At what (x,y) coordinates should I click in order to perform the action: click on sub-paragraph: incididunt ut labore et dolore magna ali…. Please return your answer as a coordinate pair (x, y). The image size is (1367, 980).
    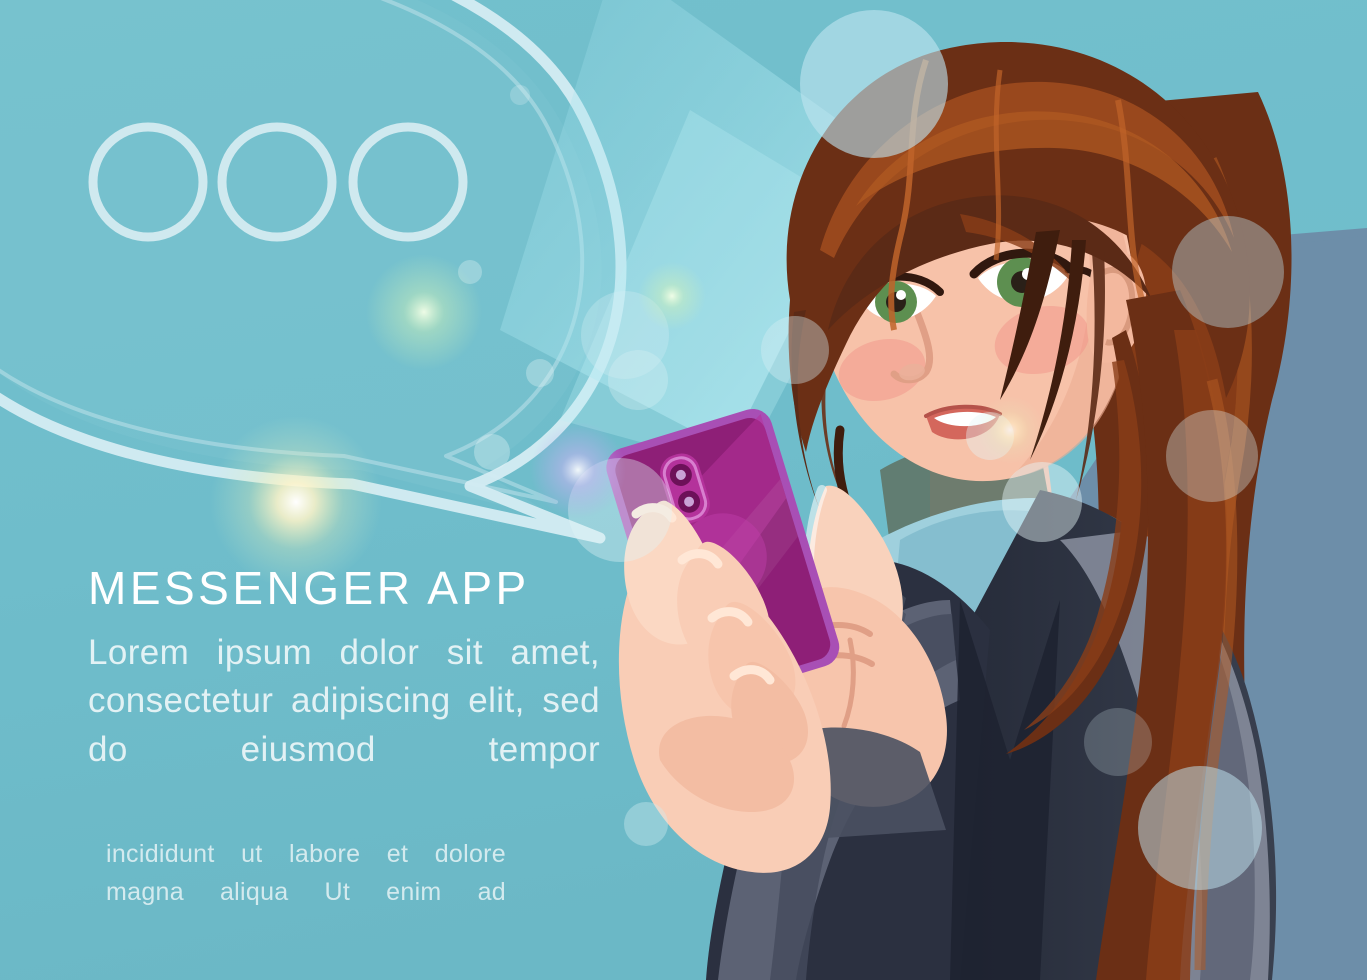
    Looking at the image, I should click on (306, 873).